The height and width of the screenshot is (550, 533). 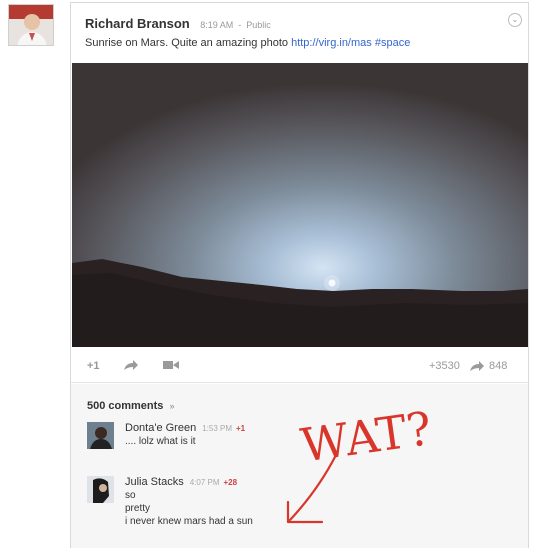 What do you see at coordinates (154, 482) in the screenshot?
I see `commenter-name: Julia Stacks` at bounding box center [154, 482].